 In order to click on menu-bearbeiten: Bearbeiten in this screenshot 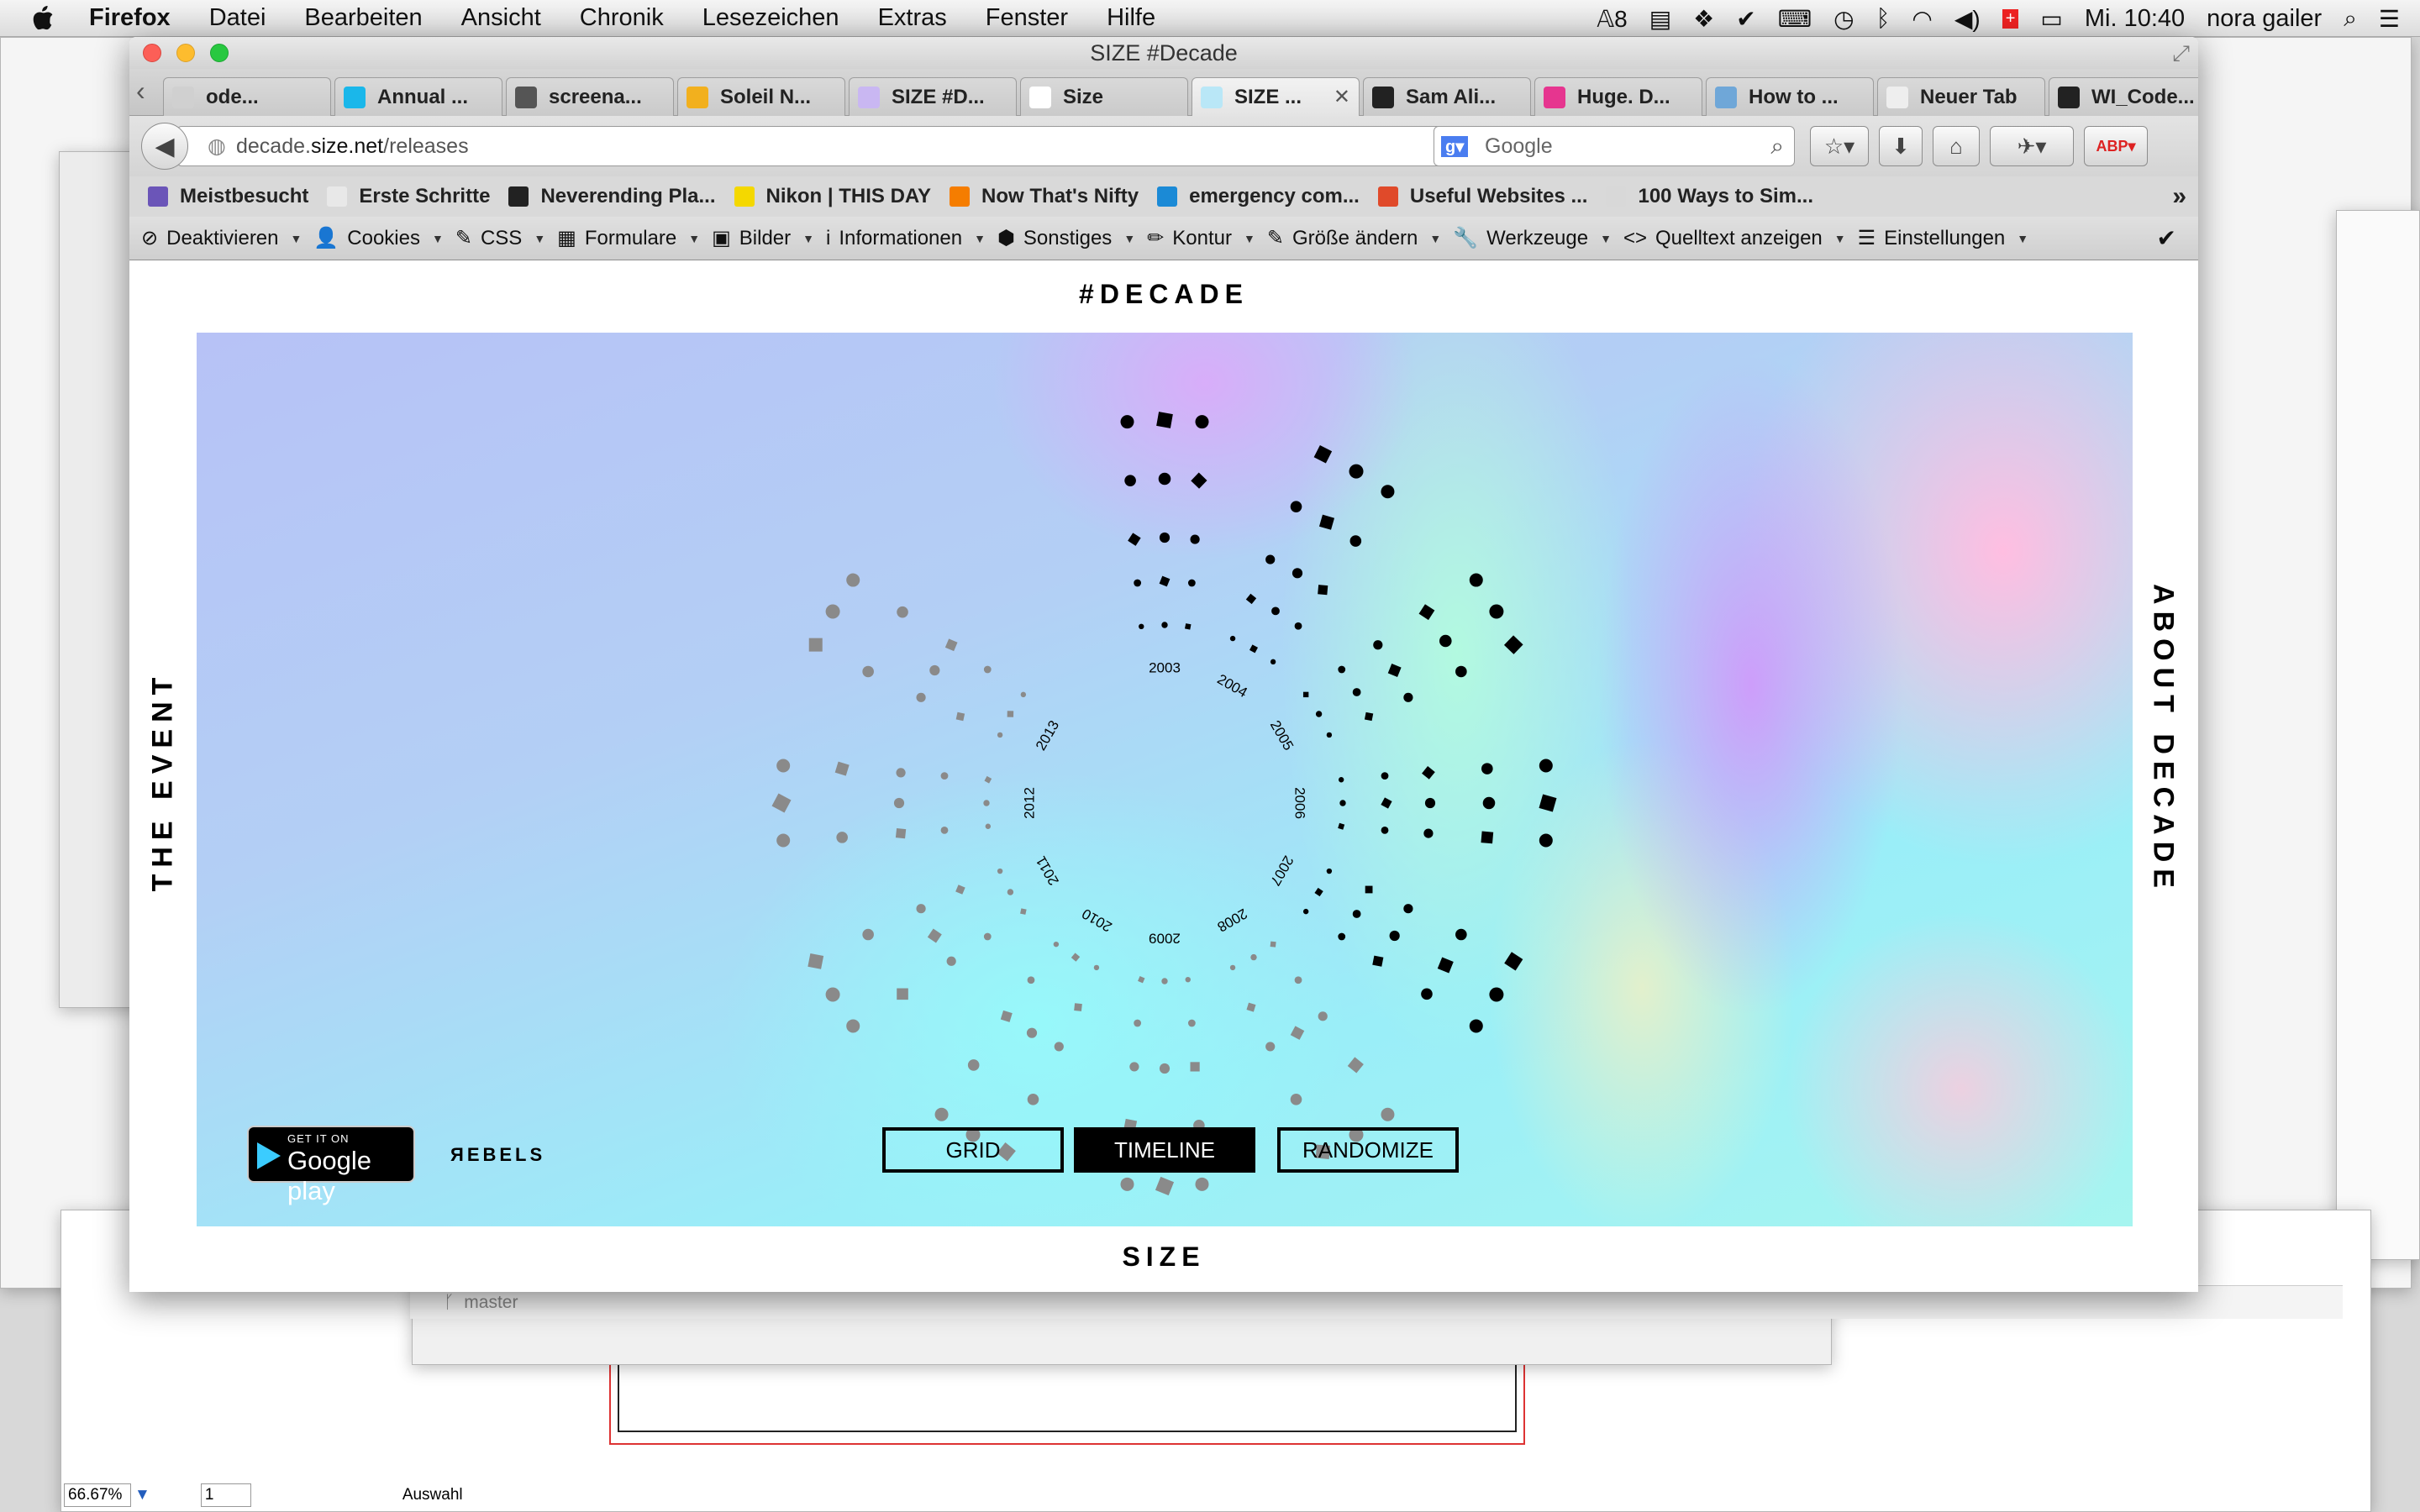, I will do `click(363, 18)`.